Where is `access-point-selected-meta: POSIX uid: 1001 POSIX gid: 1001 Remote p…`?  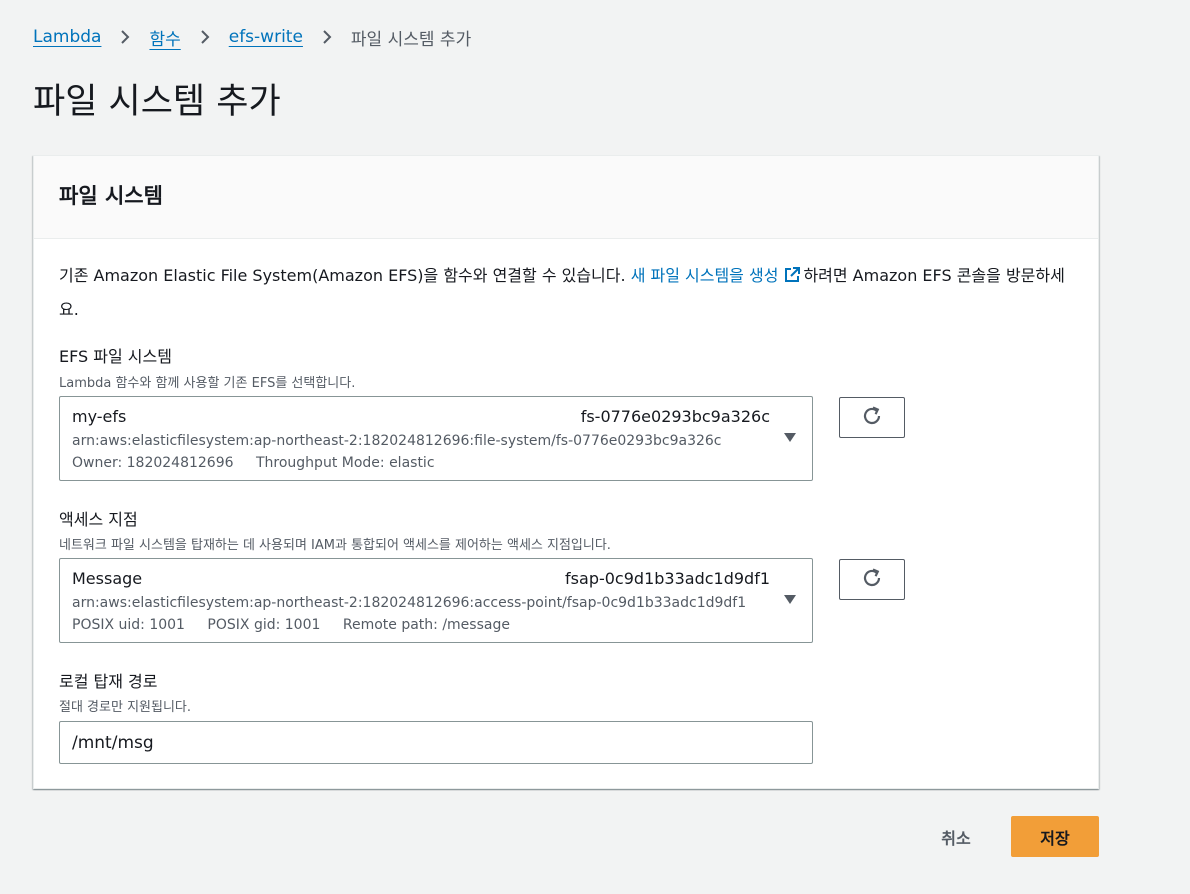
access-point-selected-meta: POSIX uid: 1001 POSIX gid: 1001 Remote p… is located at coordinates (300, 625).